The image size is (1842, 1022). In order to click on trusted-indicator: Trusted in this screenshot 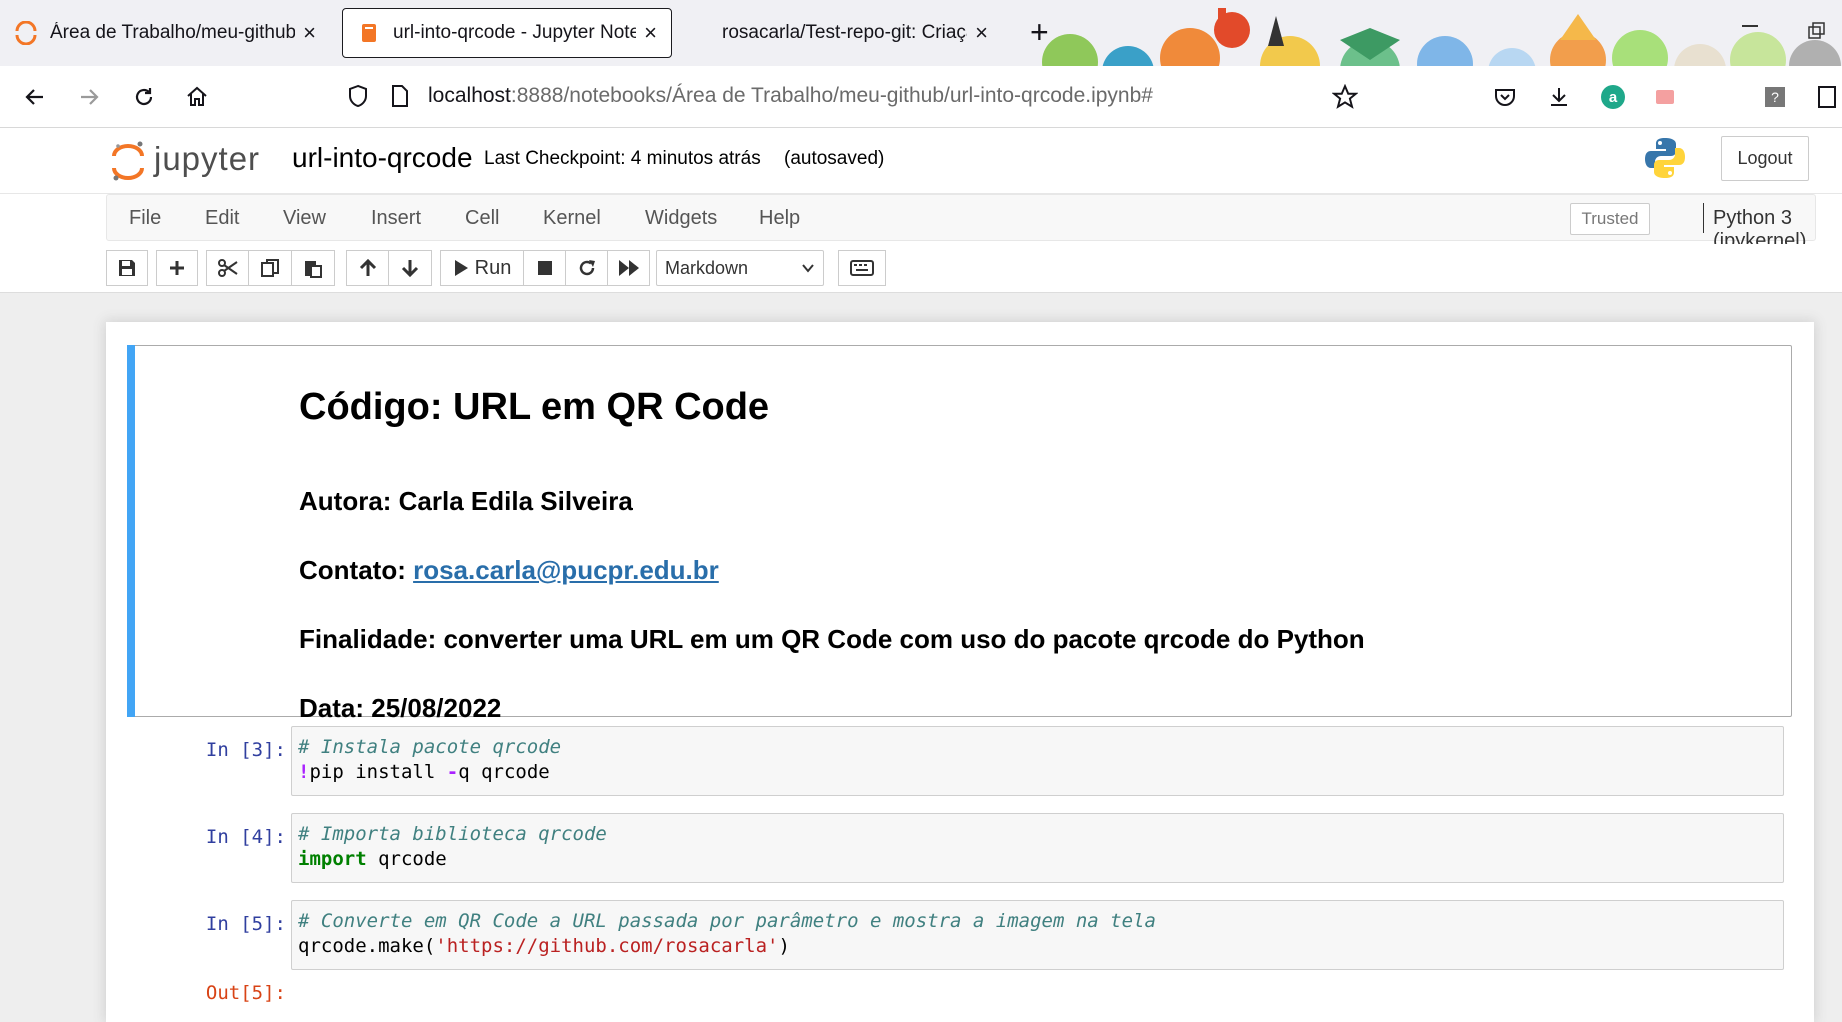, I will do `click(1610, 219)`.